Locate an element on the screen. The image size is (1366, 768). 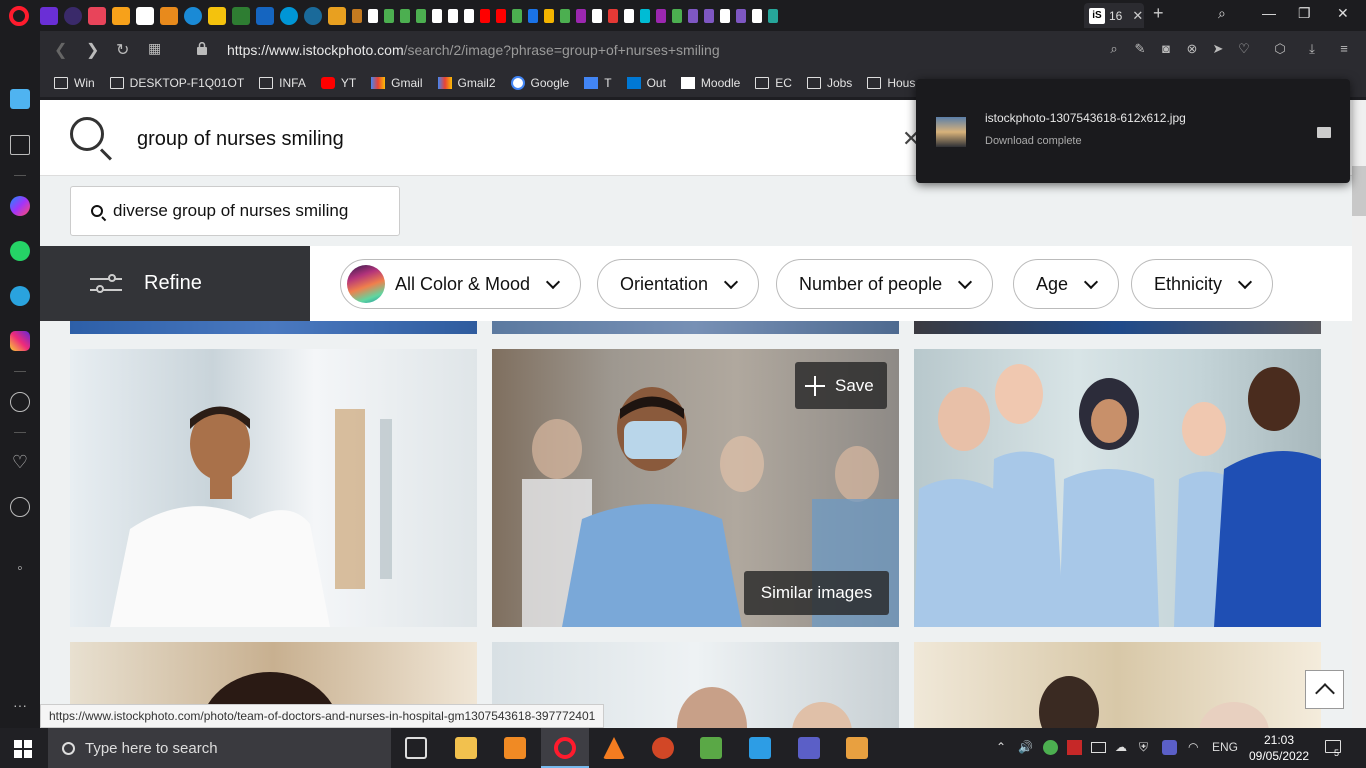
clock: 21:03 09/05/2022 is located at coordinates (1279, 748).